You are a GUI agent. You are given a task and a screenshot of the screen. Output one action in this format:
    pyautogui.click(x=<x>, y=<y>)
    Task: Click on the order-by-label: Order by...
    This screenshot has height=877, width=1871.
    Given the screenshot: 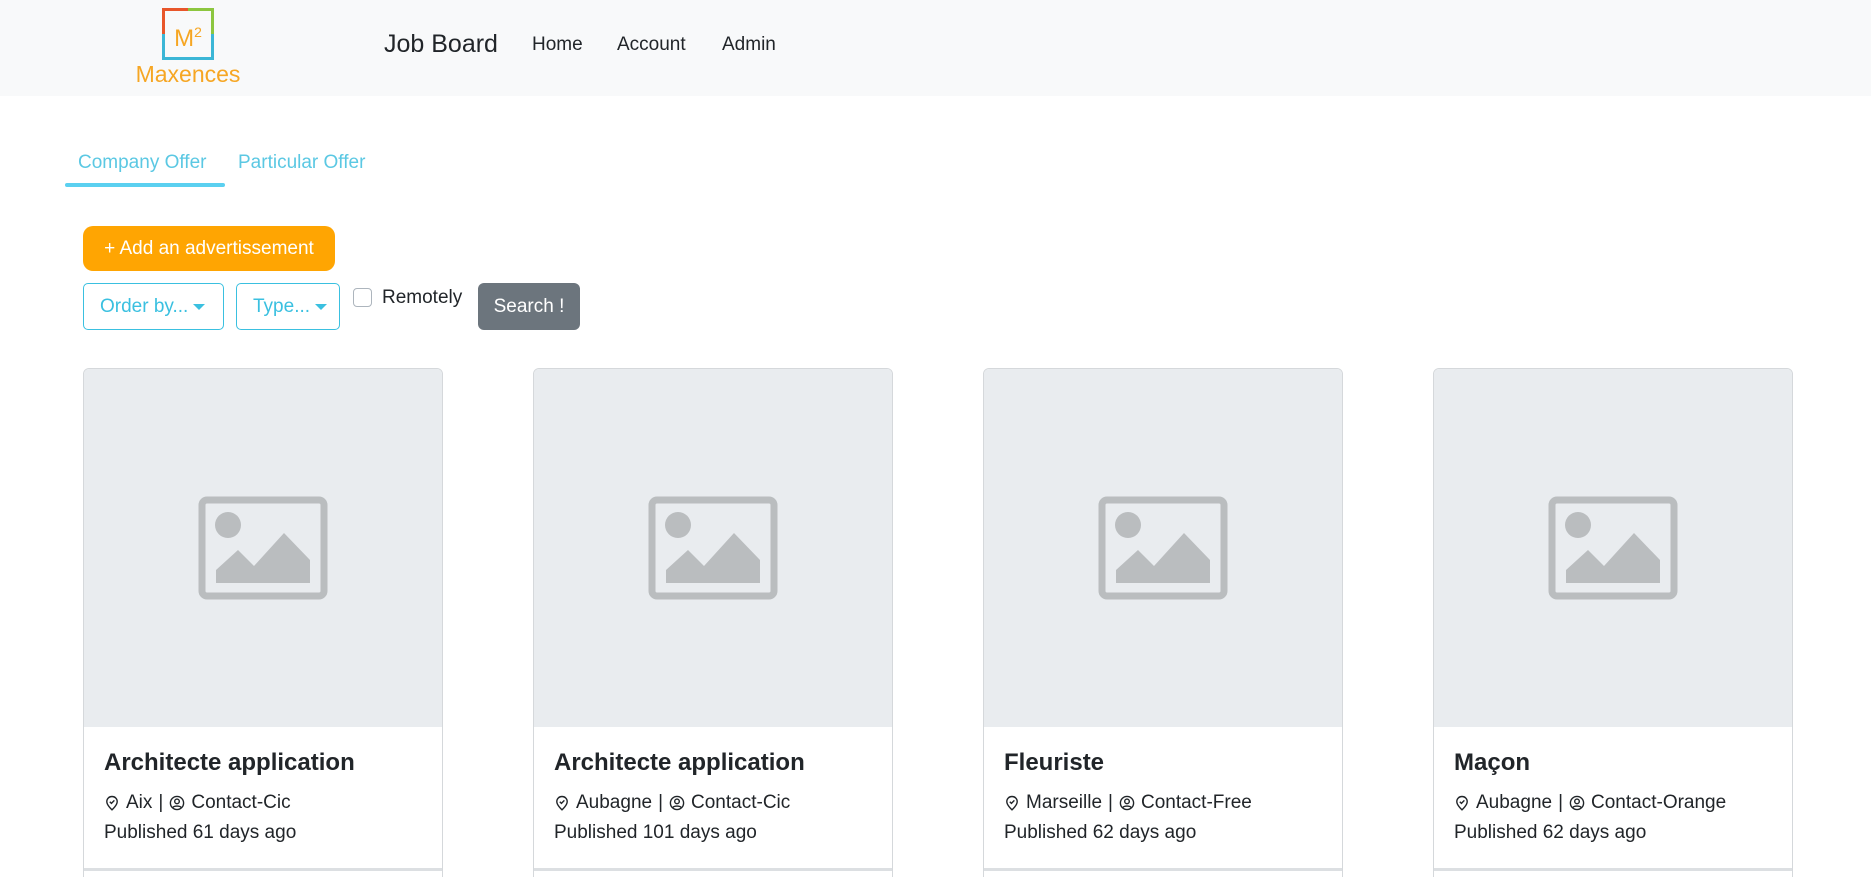 What is the action you would take?
    pyautogui.click(x=144, y=306)
    